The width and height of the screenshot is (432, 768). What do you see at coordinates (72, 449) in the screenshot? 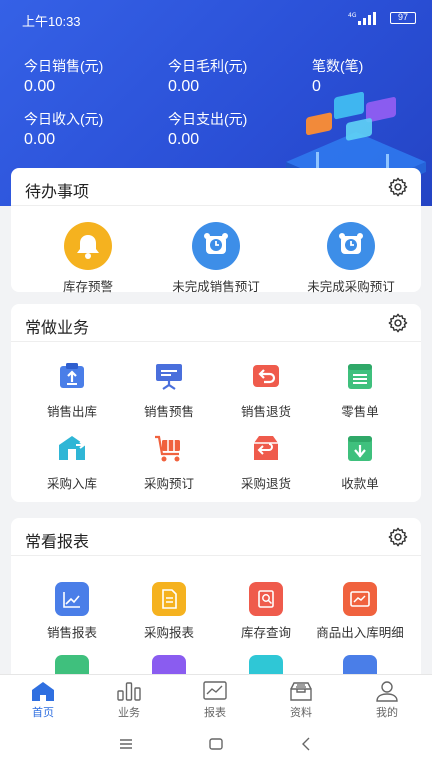
I see `warehouse-in-icon` at bounding box center [72, 449].